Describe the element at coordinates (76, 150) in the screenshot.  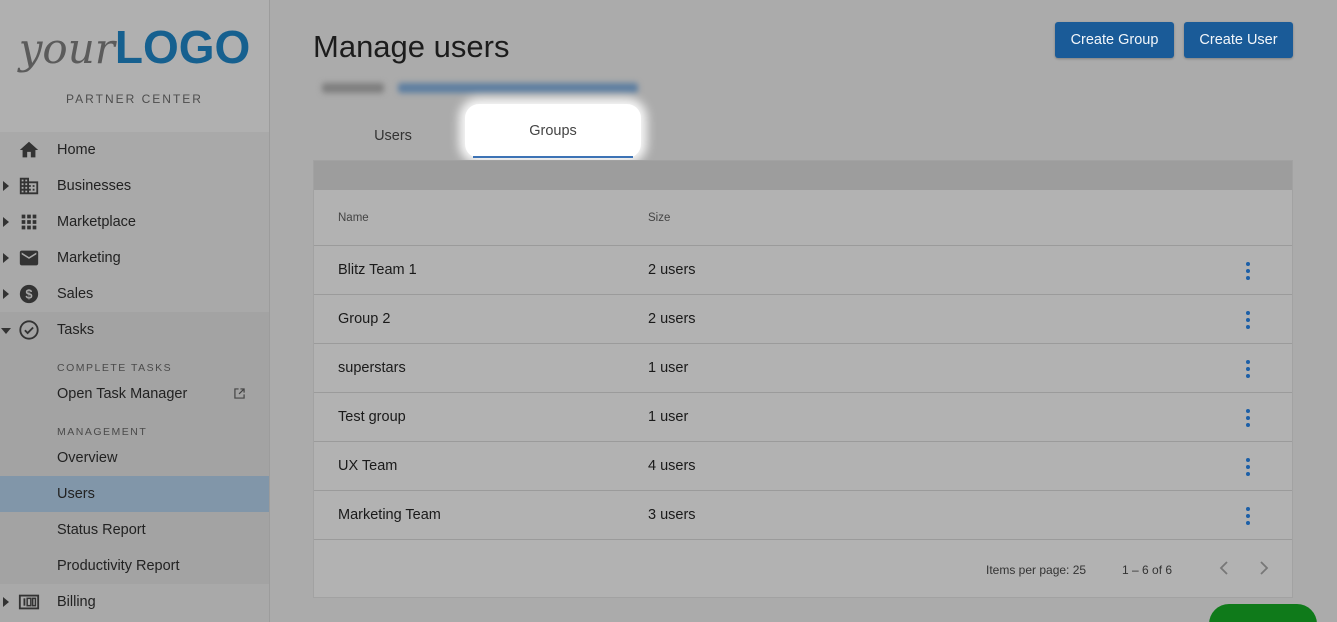
I see `sidebar-item-label: Home` at that location.